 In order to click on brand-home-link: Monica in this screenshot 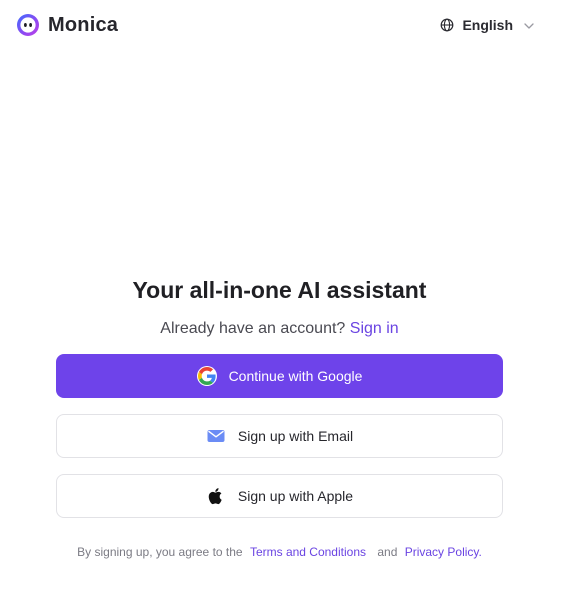, I will do `click(67, 25)`.